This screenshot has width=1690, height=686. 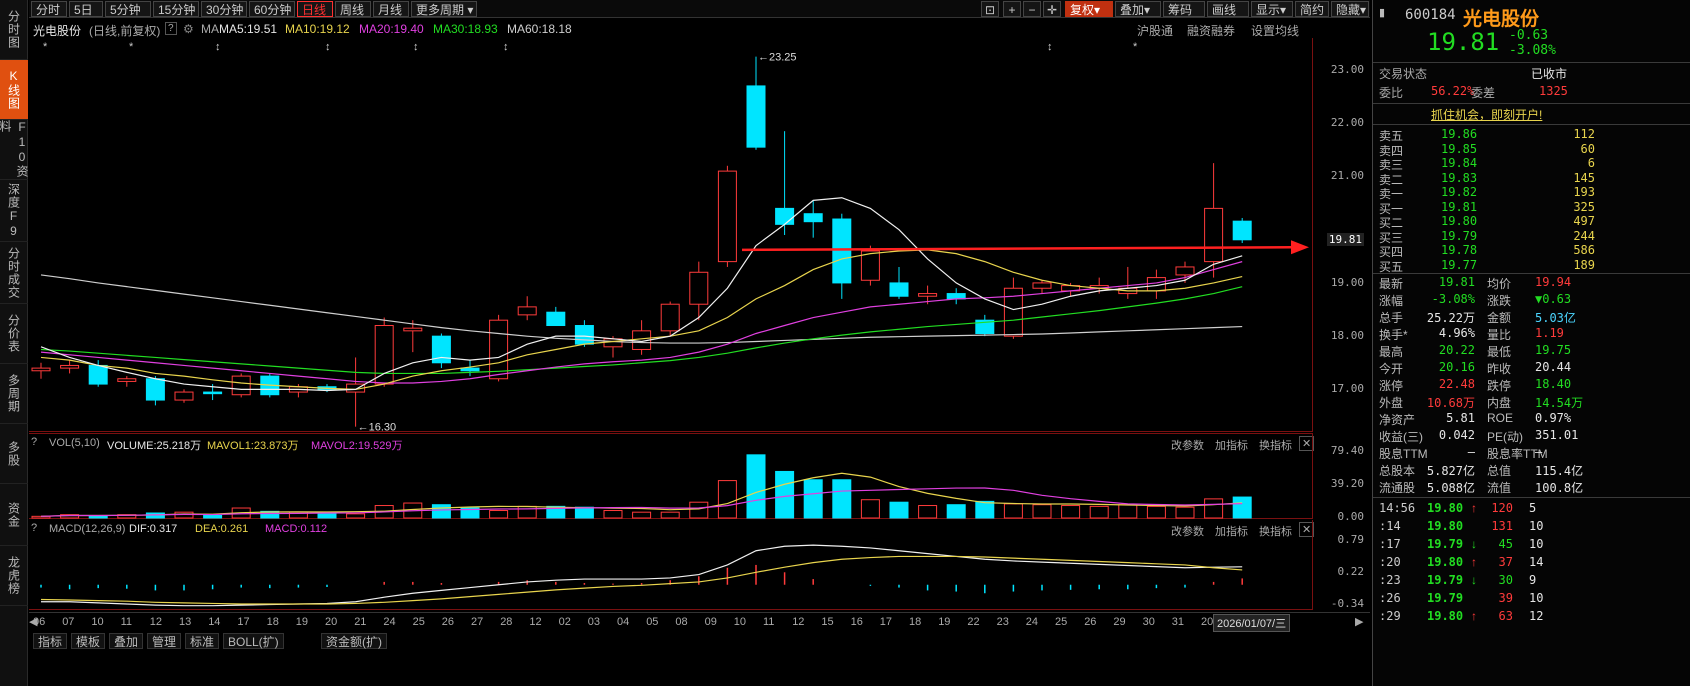 What do you see at coordinates (14, 394) in the screenshot?
I see `nav-item-6: 多周期` at bounding box center [14, 394].